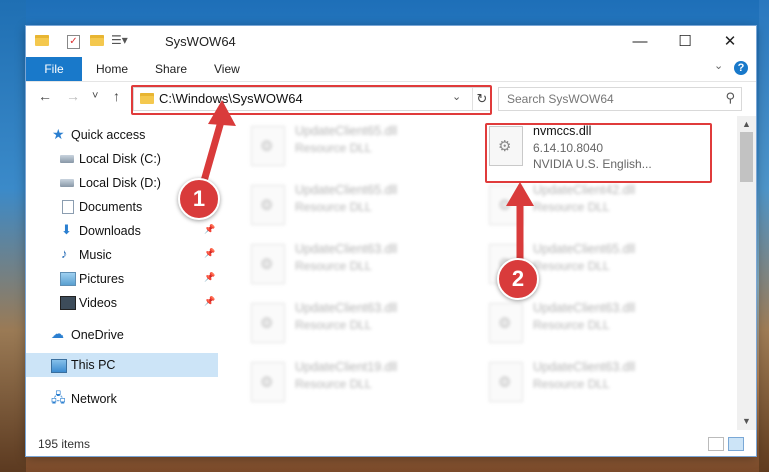 Image resolution: width=769 pixels, height=472 pixels. I want to click on sidebar-item-label: Music, so click(95, 255).